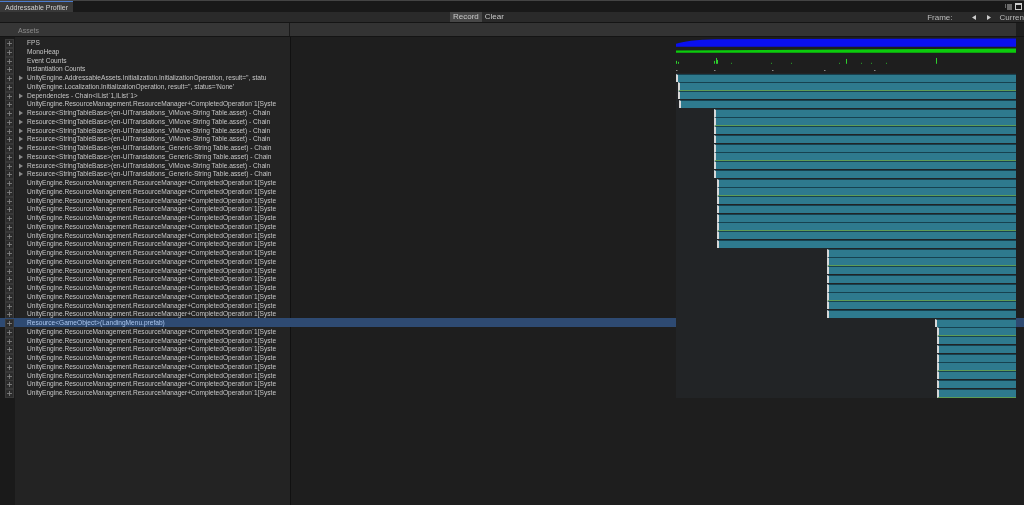 The width and height of the screenshot is (1024, 505). What do you see at coordinates (494, 17) in the screenshot?
I see `toolbar-button: Clear` at bounding box center [494, 17].